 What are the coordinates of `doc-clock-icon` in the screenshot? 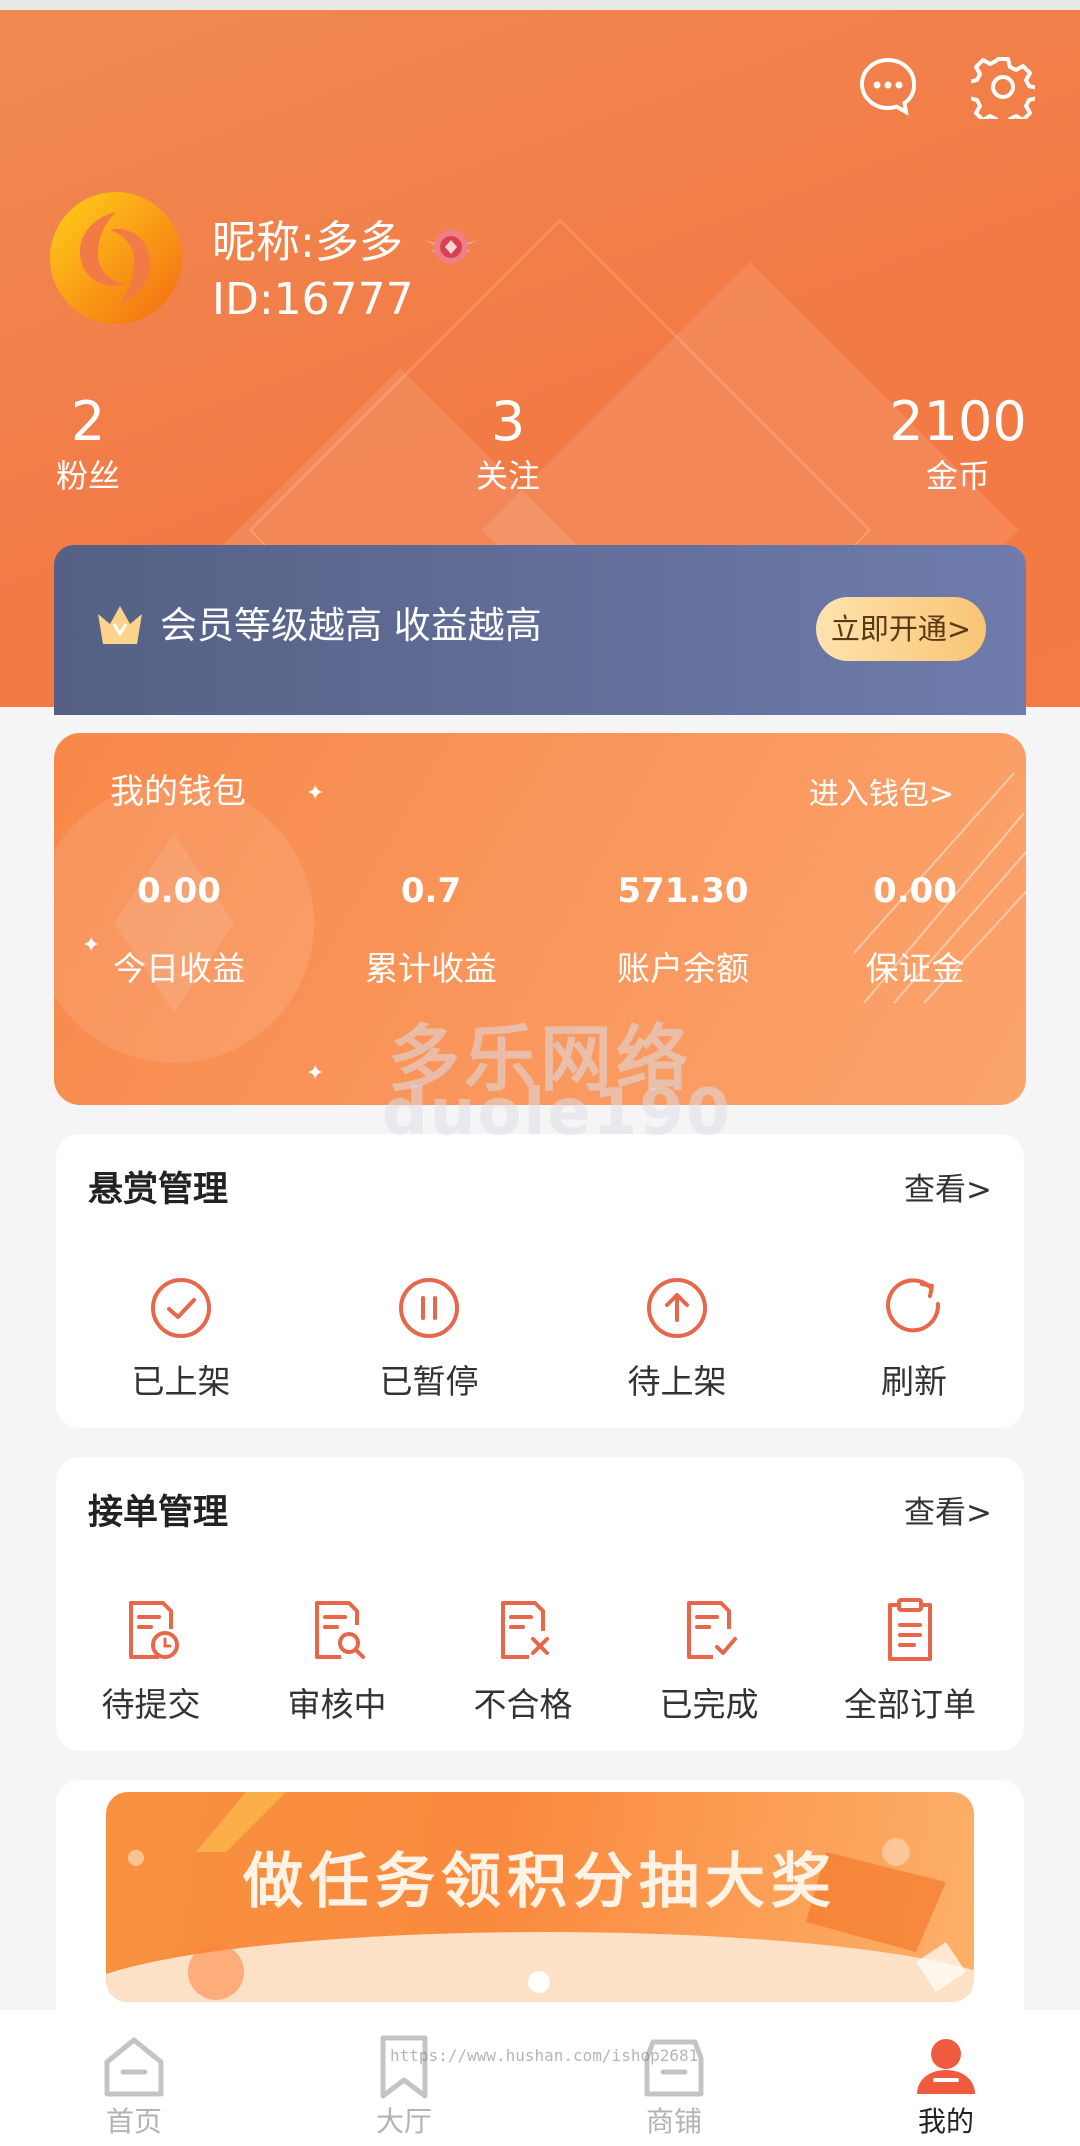 It's located at (151, 1631).